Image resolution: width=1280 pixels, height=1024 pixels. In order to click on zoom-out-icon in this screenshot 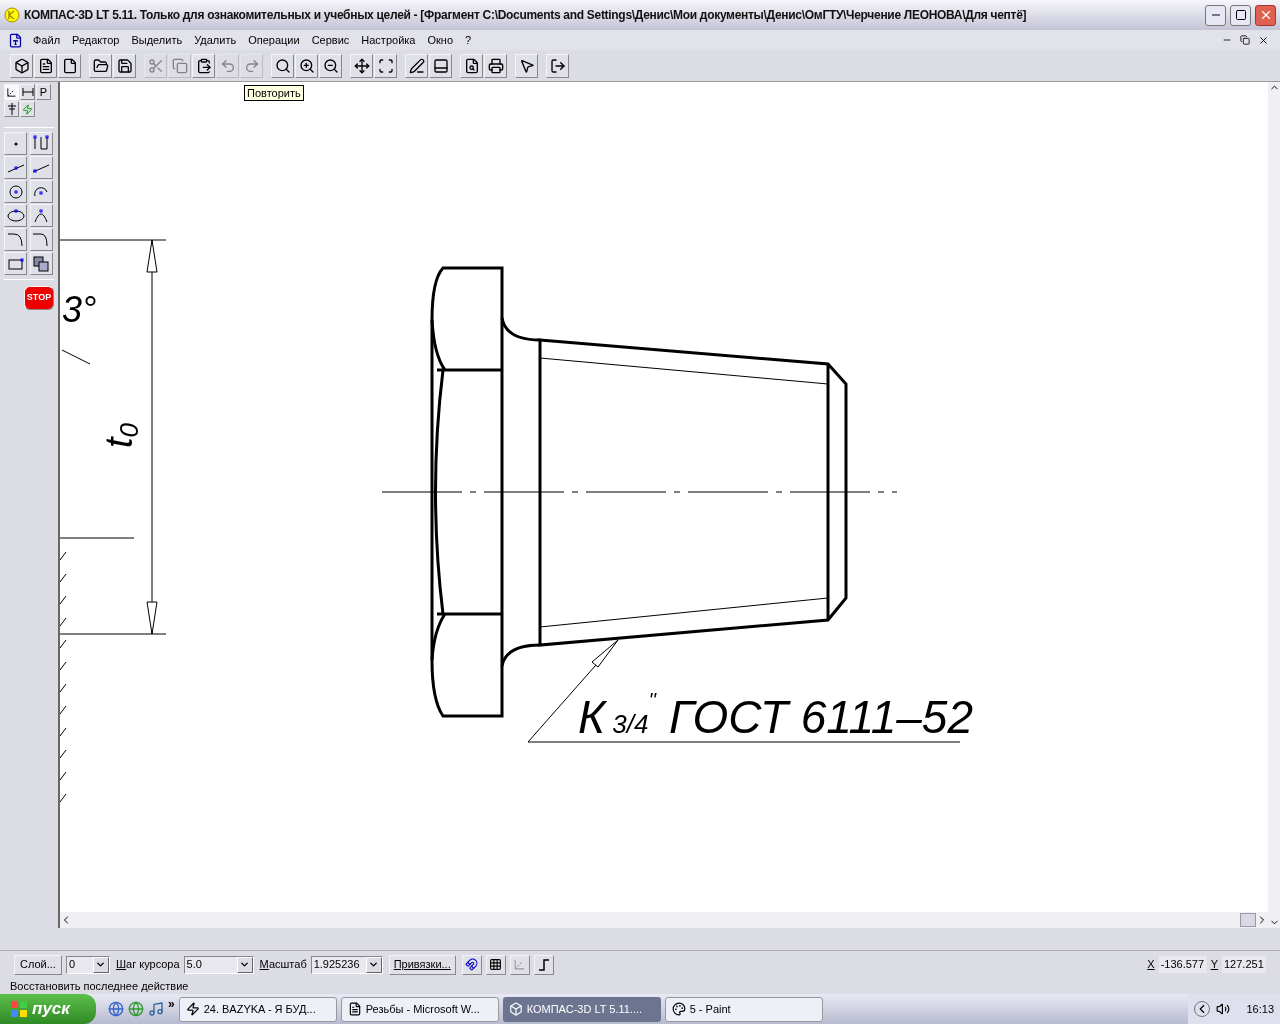, I will do `click(330, 65)`.